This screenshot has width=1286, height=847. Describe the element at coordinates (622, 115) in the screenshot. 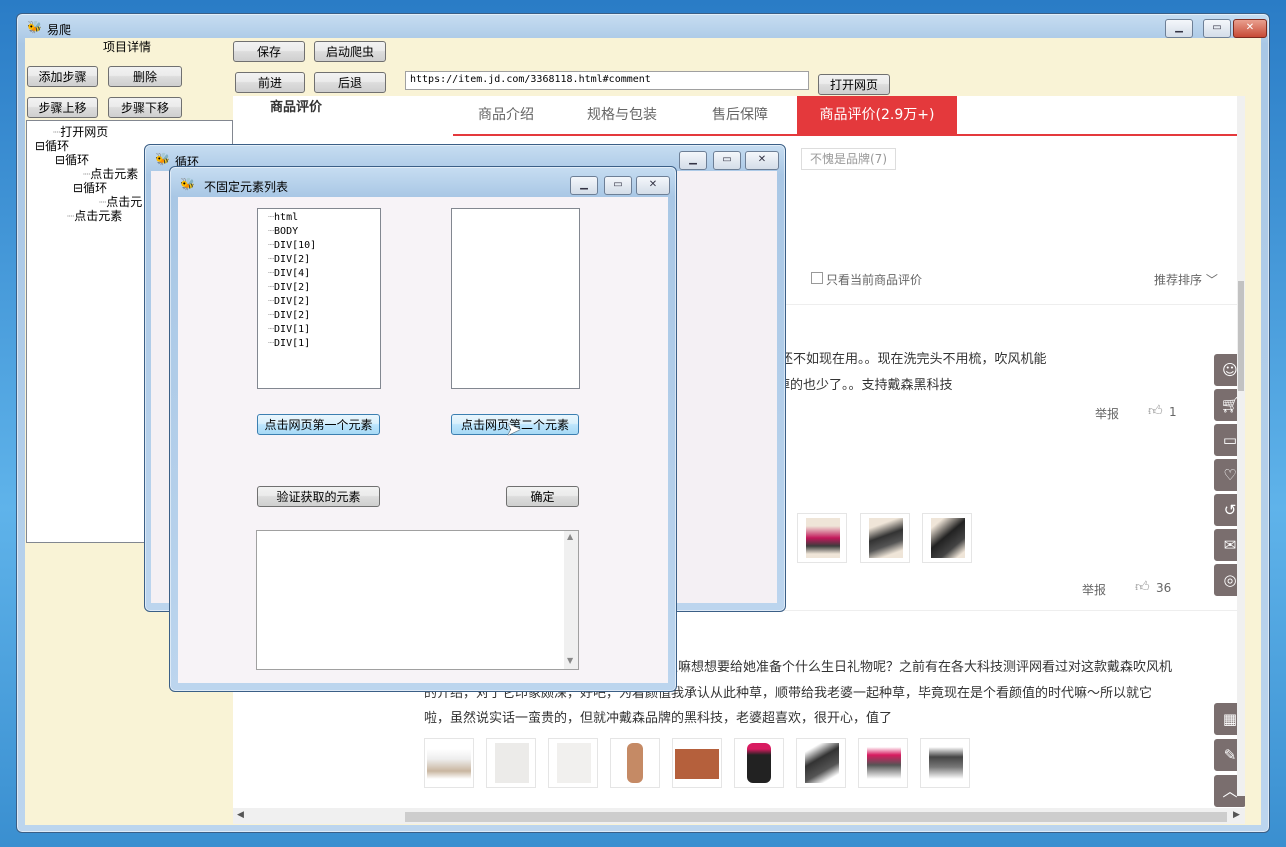

I see `tab-spec-pack: 规格与包装` at that location.